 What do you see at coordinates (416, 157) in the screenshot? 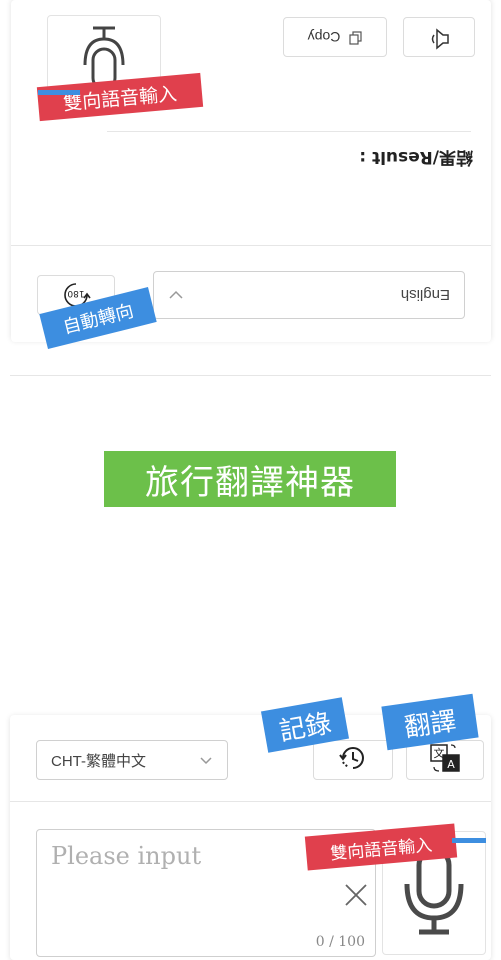
I see `result-label: 結果/Result :` at bounding box center [416, 157].